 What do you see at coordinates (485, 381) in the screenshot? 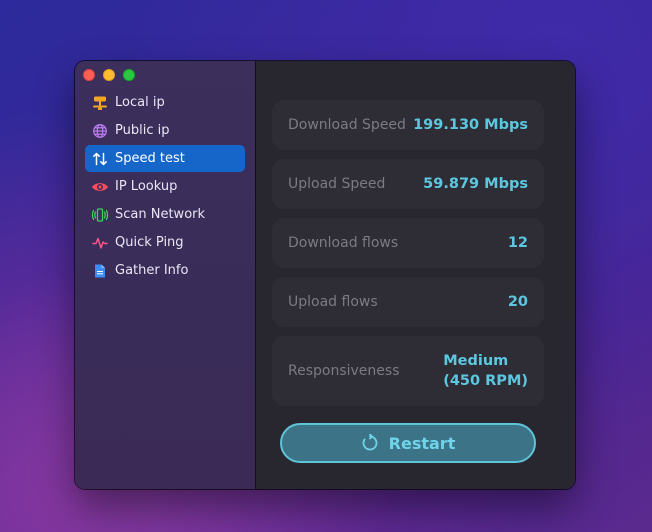
I see `responsiveness-rpm: (450 RPM)` at bounding box center [485, 381].